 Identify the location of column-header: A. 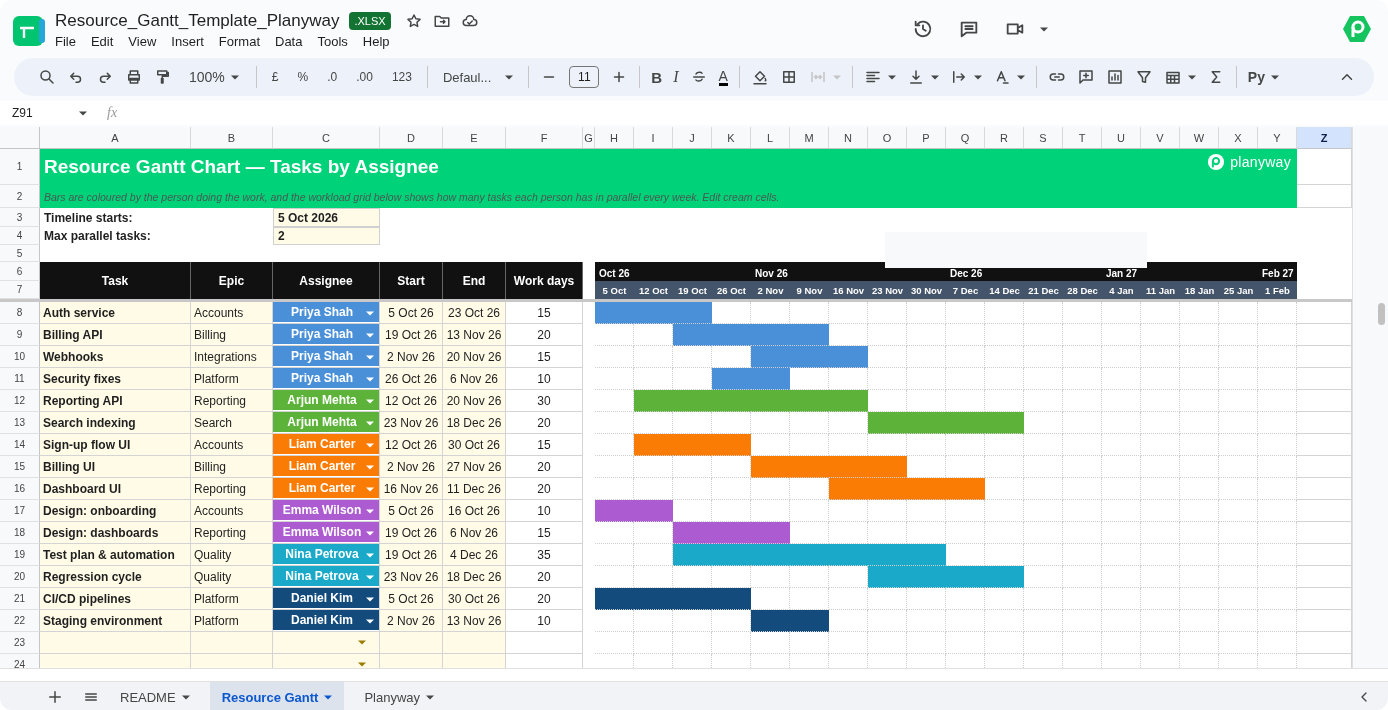
(115, 138).